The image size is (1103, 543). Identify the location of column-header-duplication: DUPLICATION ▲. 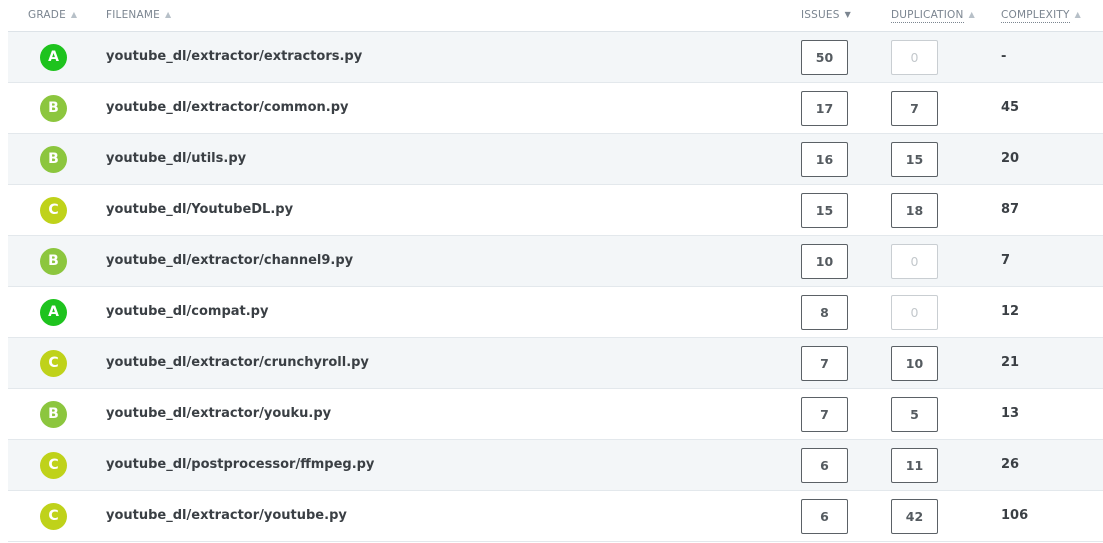
(933, 16).